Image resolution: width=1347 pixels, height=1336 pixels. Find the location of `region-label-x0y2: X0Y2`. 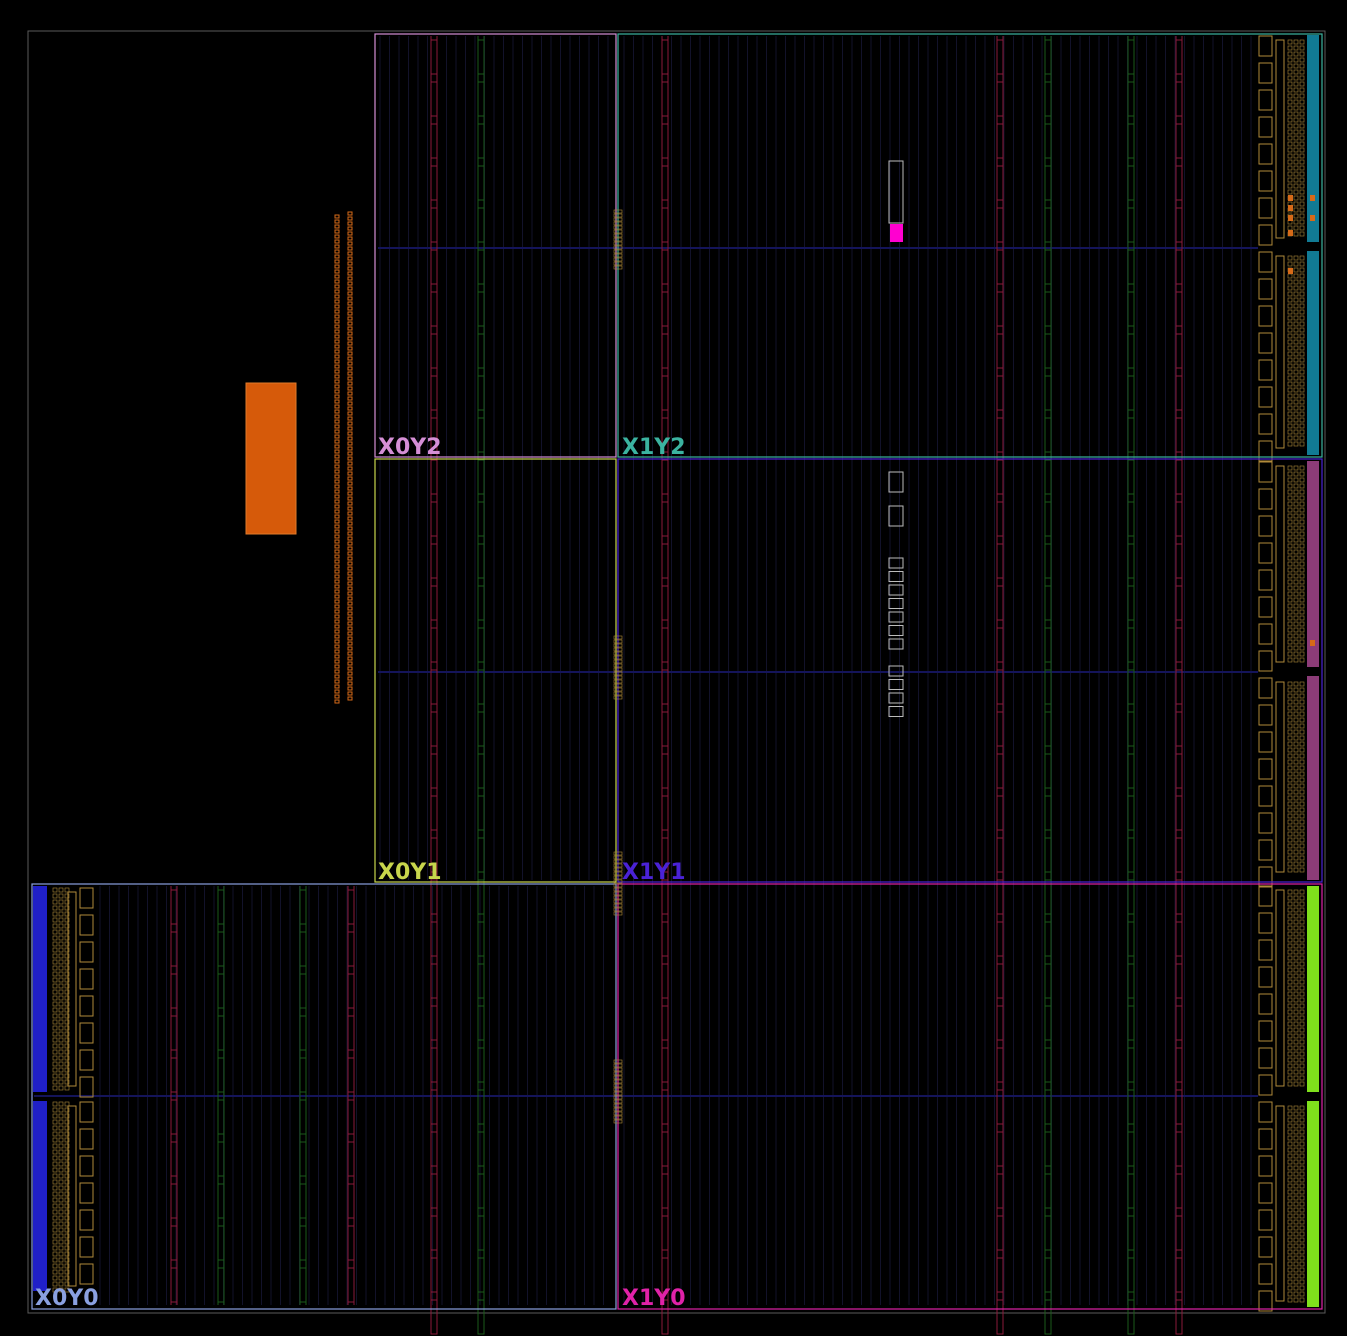

region-label-x0y2: X0Y2 is located at coordinates (410, 447).